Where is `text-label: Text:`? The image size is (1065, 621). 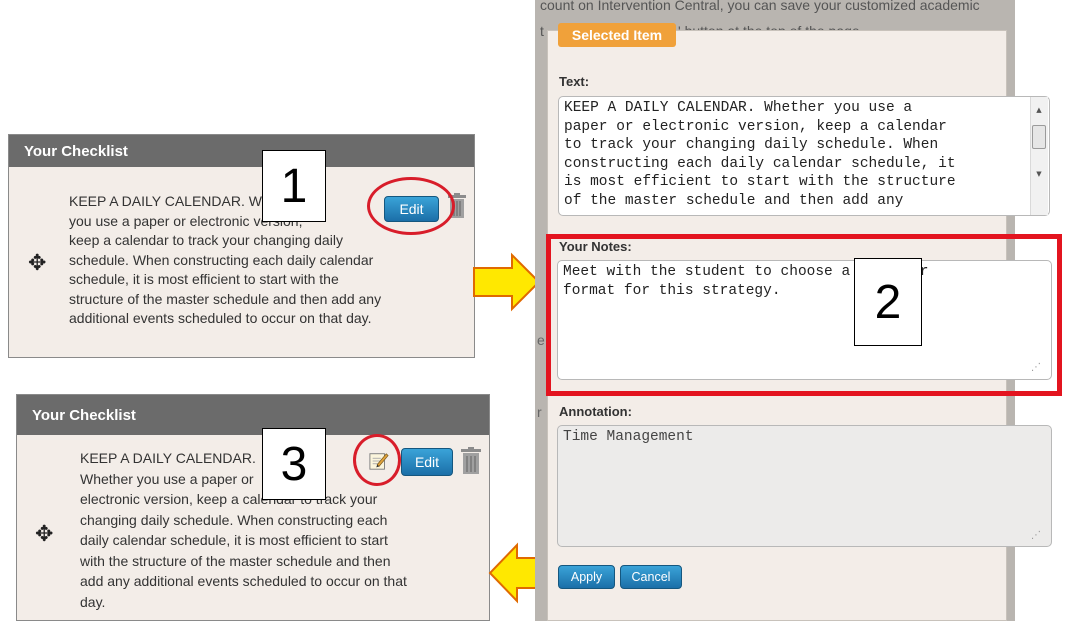 text-label: Text: is located at coordinates (574, 81).